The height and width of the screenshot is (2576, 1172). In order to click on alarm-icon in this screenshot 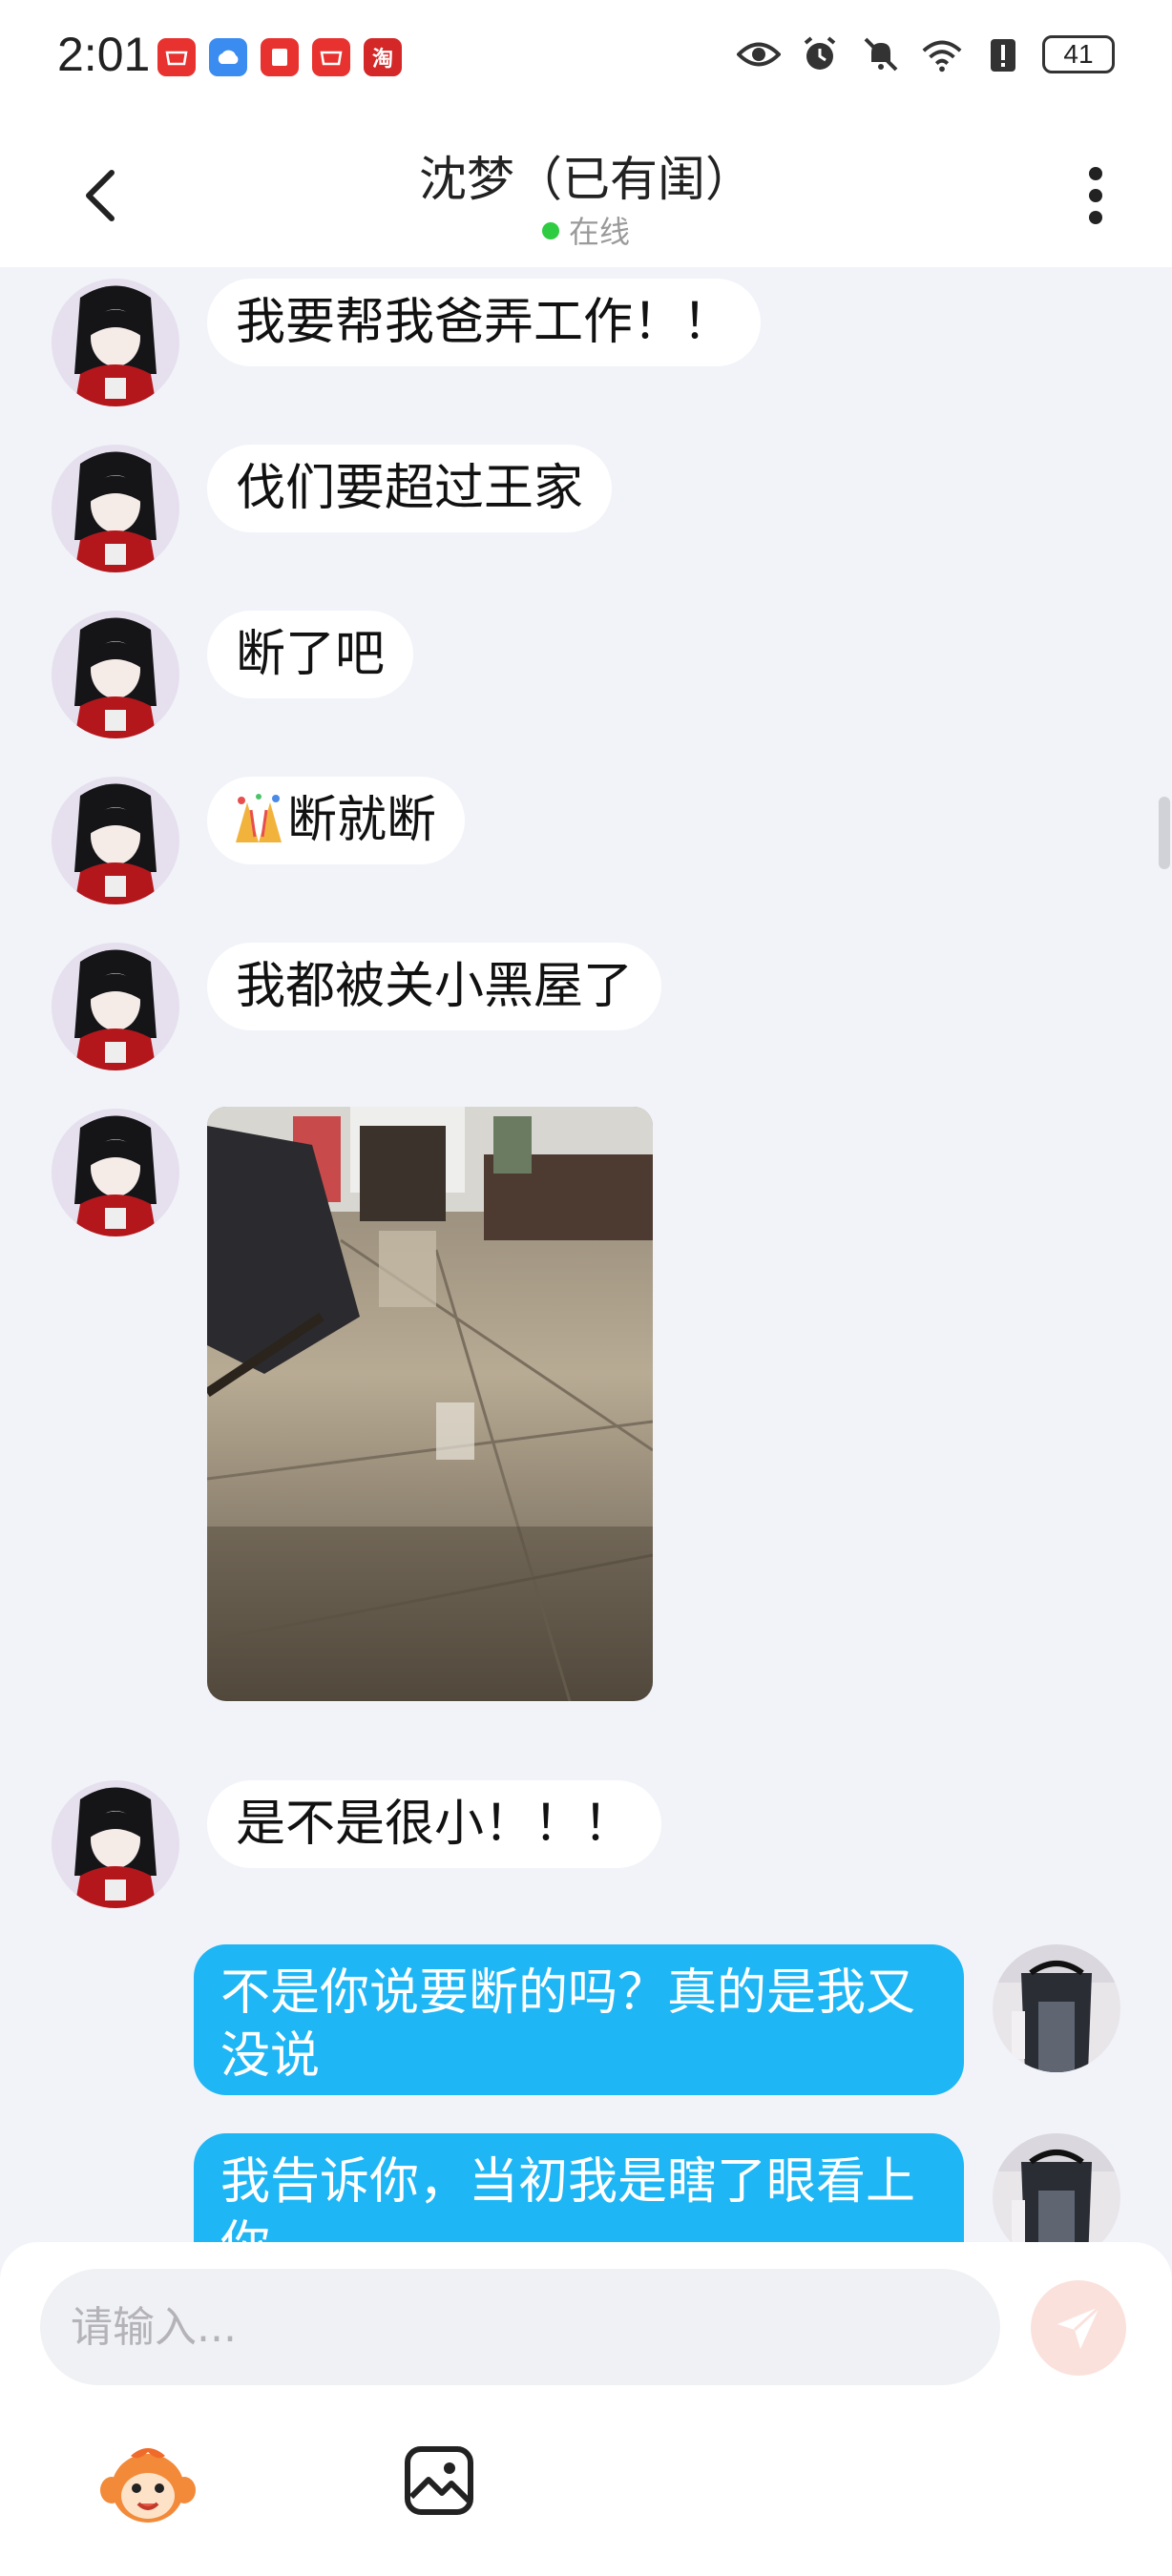, I will do `click(820, 54)`.